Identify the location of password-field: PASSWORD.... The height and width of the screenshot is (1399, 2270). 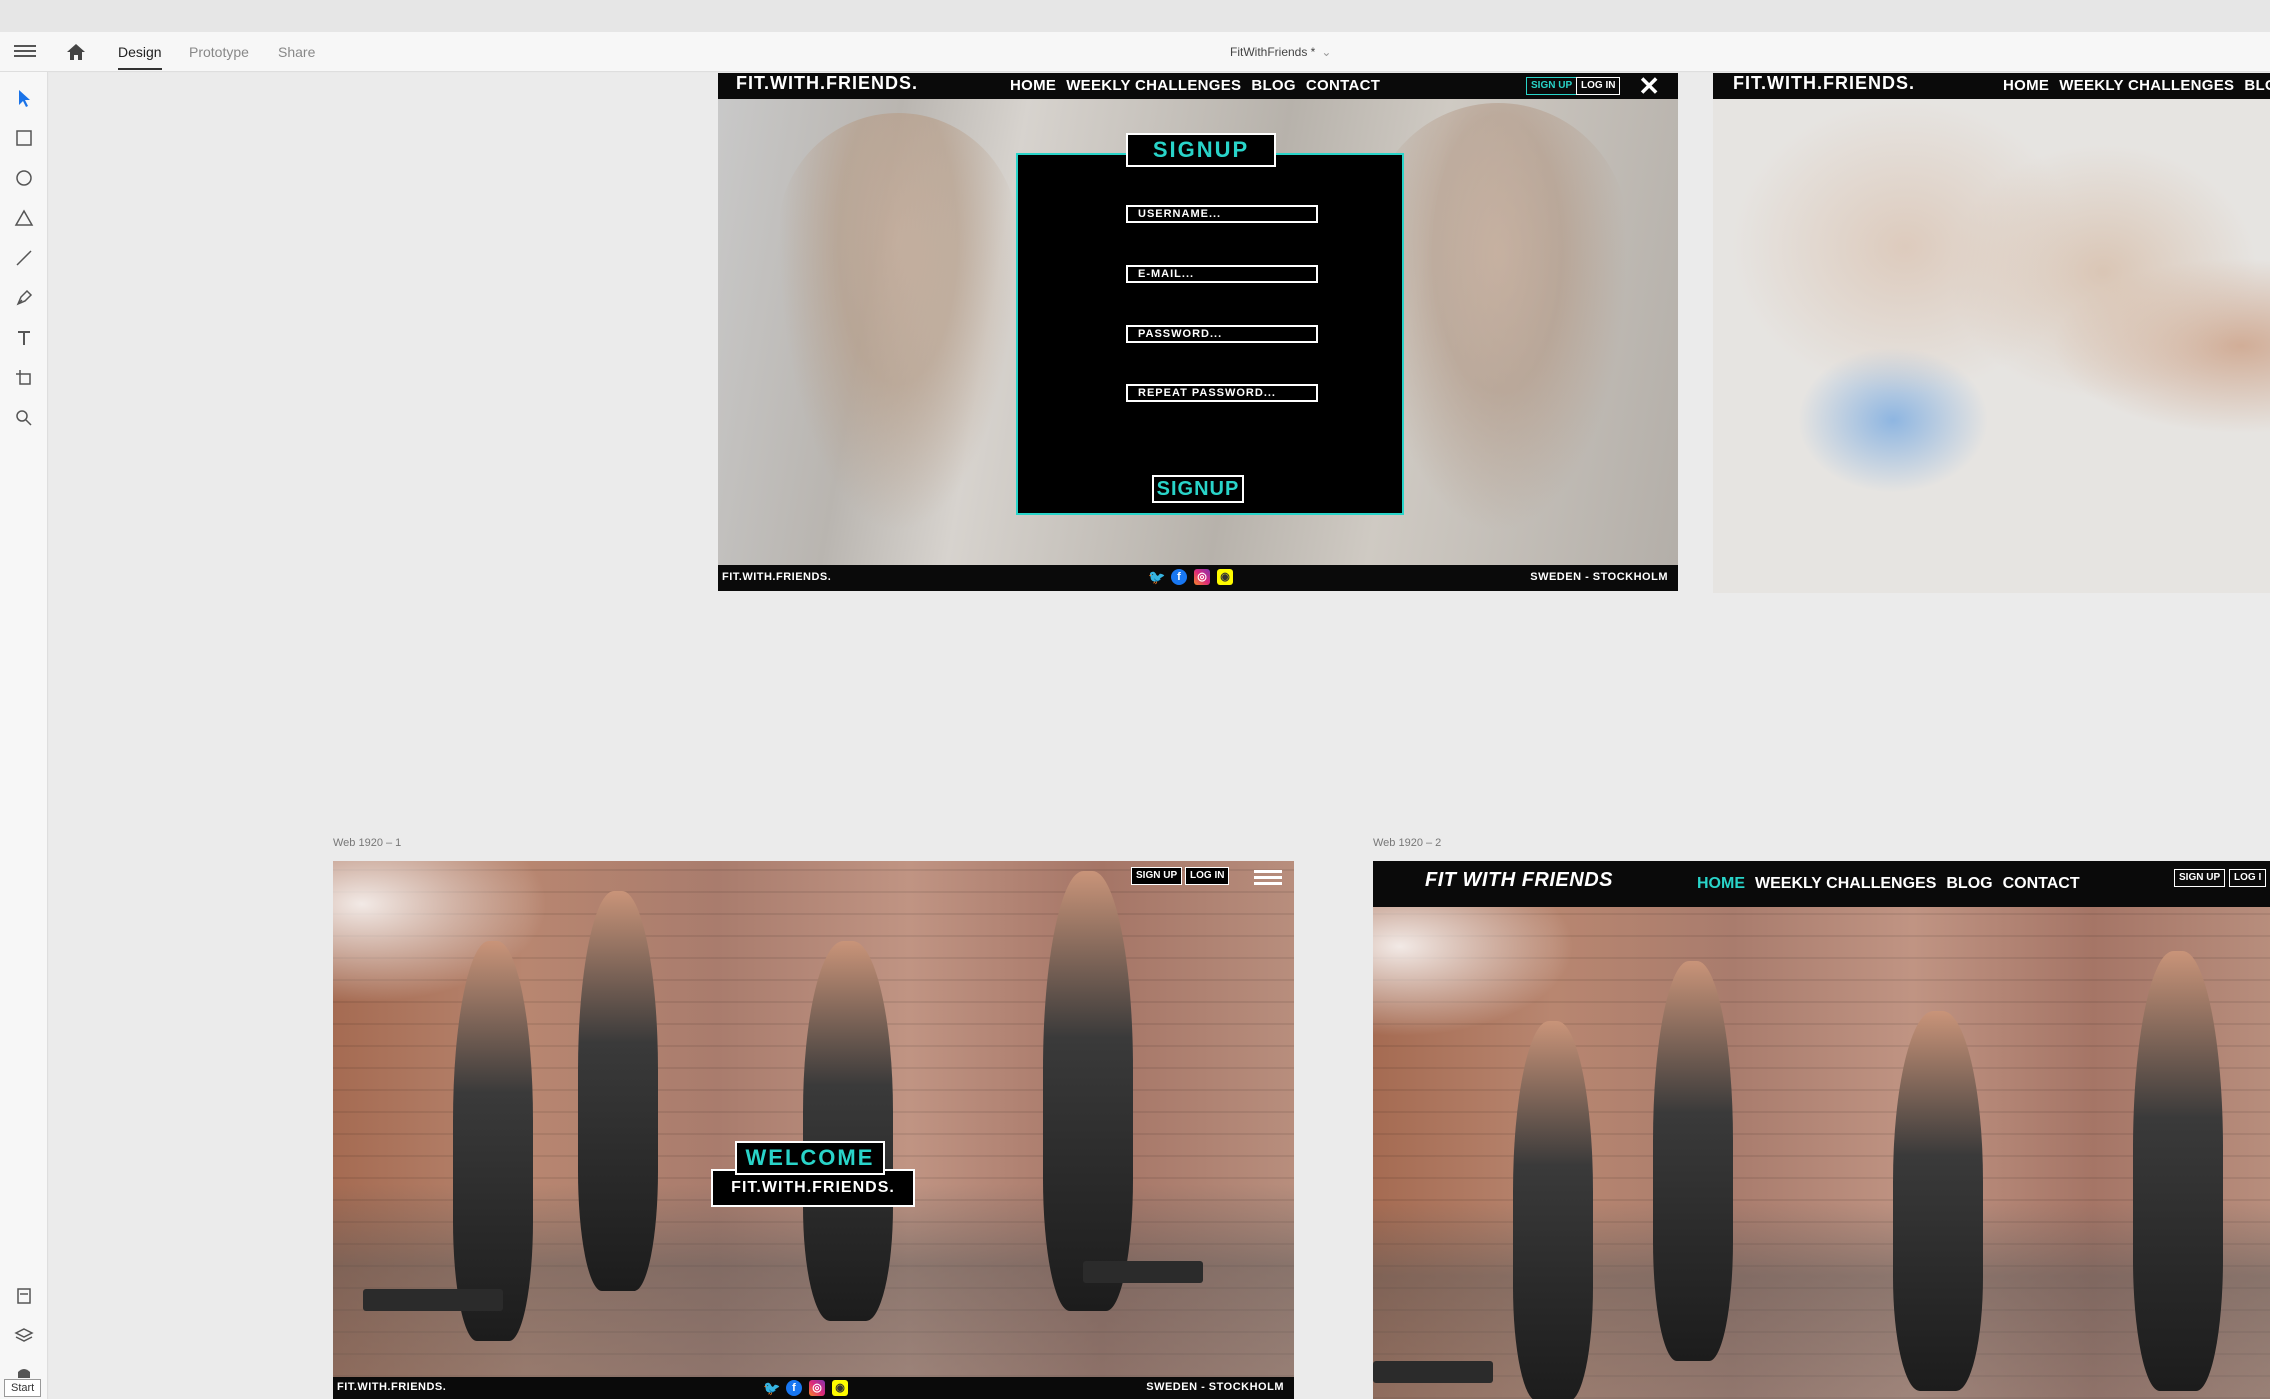
(1222, 334).